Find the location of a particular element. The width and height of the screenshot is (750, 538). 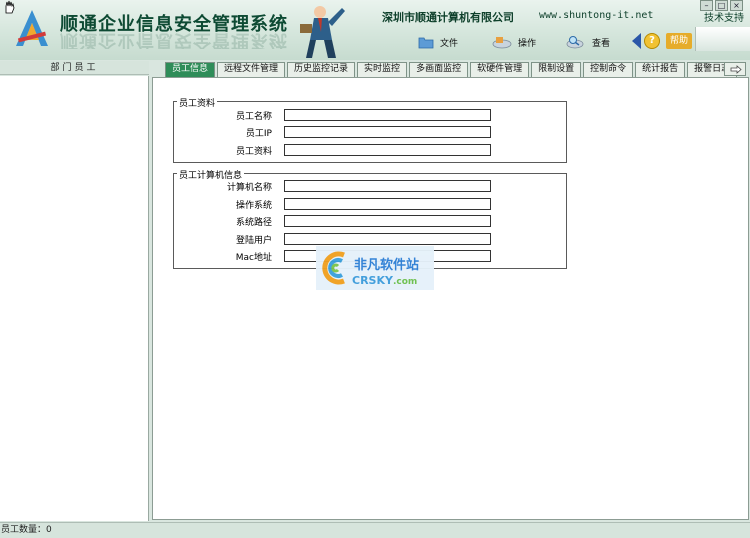

mac-address-label: Mac地址 is located at coordinates (253, 258).